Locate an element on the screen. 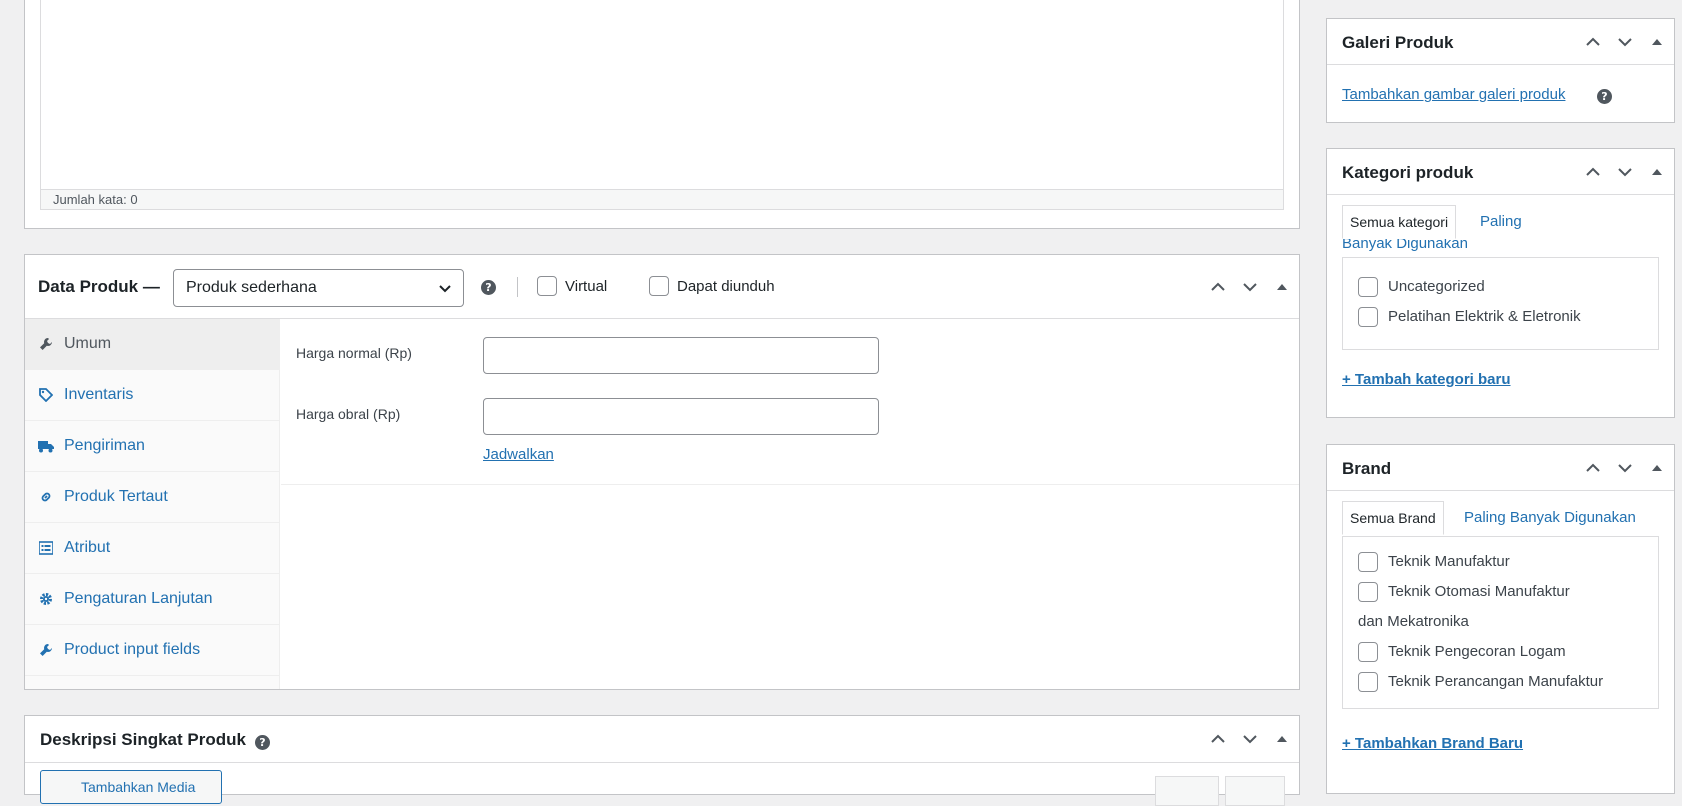 The width and height of the screenshot is (1682, 806). regular-price-input is located at coordinates (681, 355).